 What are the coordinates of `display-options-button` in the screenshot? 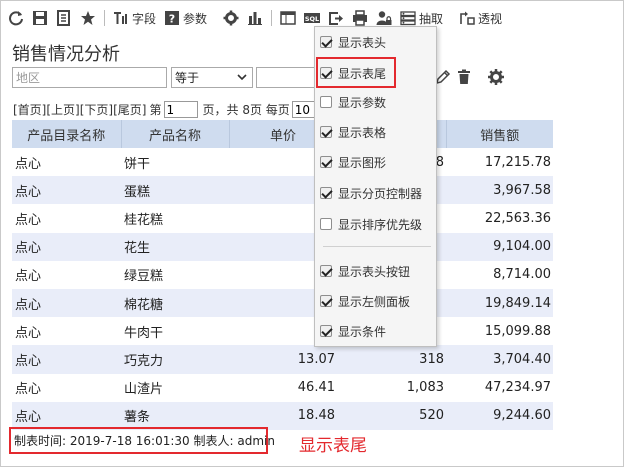 It's located at (288, 18).